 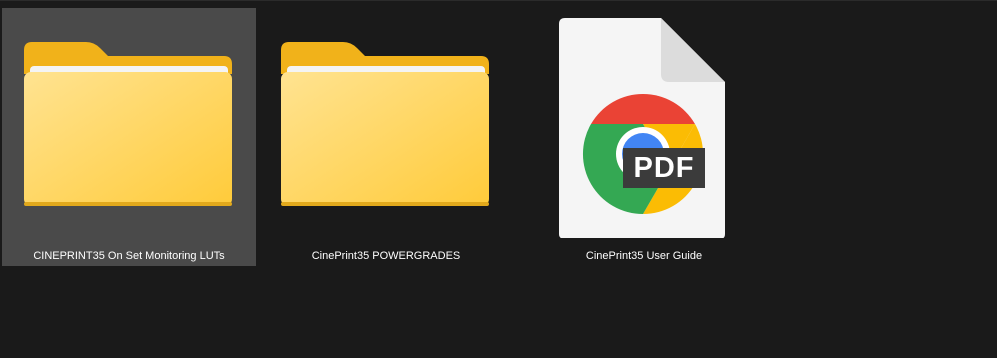 What do you see at coordinates (644, 256) in the screenshot?
I see `file-item-label: CinePrint35 User Guide` at bounding box center [644, 256].